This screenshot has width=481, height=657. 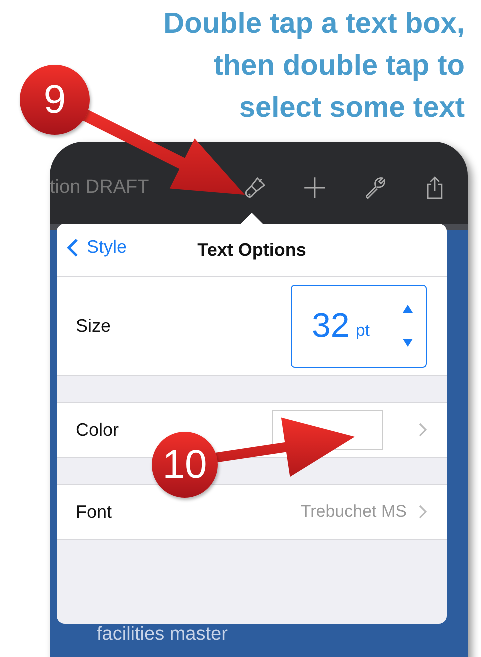 I want to click on size-stepper: 32 pt, so click(x=359, y=326).